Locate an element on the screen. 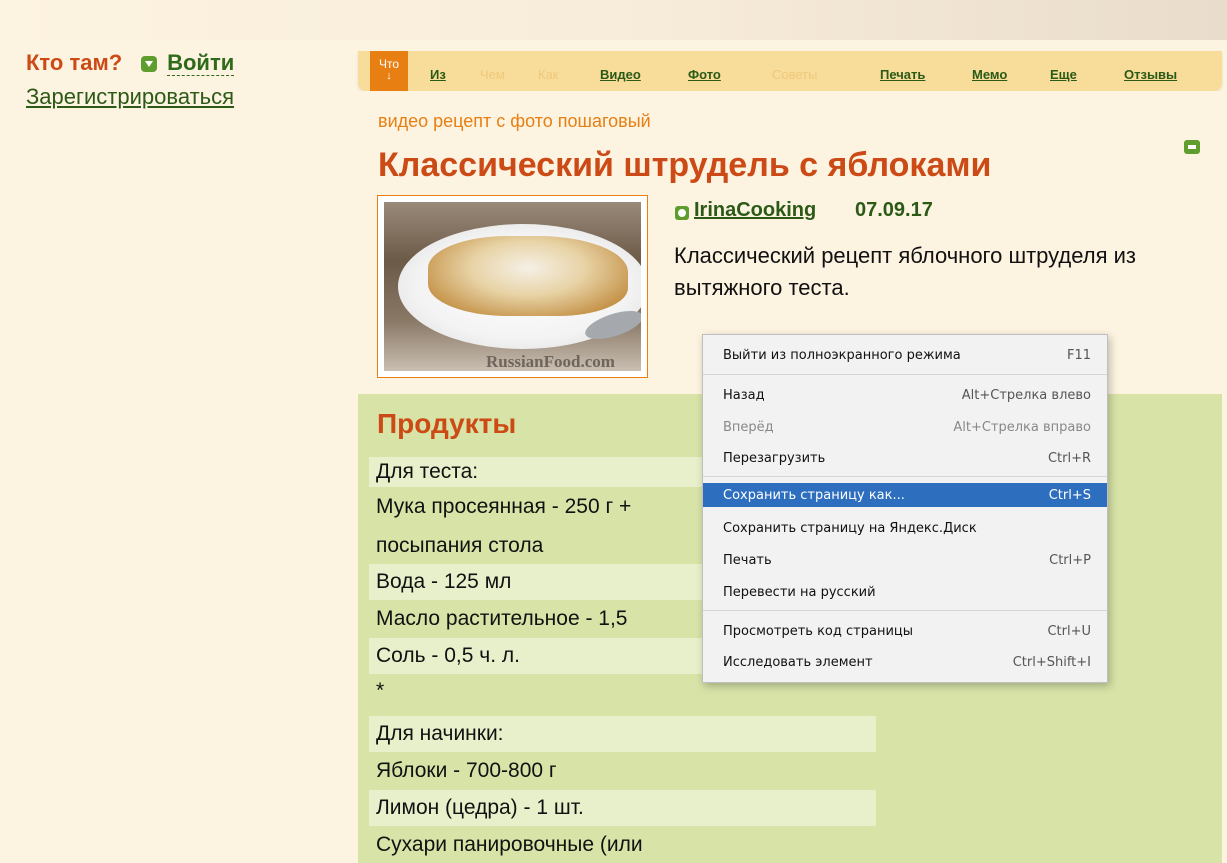 The image size is (1227, 863). menu-item-label: Выйти из полноэкранного режима is located at coordinates (842, 355).